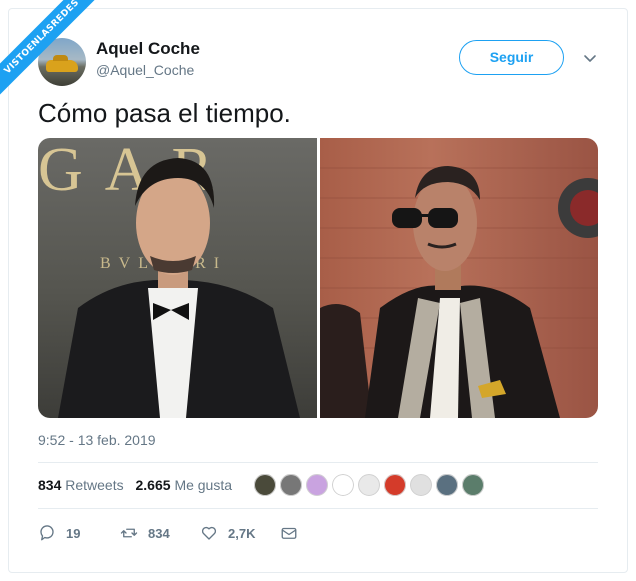  I want to click on reply-icon, so click(47, 533).